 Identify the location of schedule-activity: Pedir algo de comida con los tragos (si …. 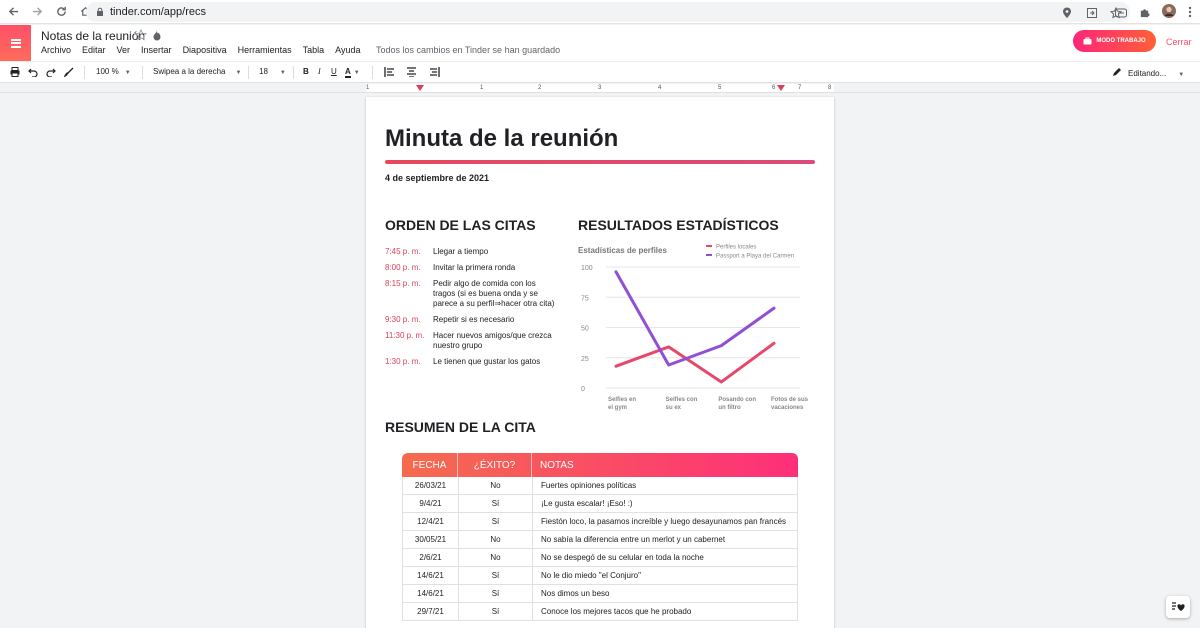
(494, 293).